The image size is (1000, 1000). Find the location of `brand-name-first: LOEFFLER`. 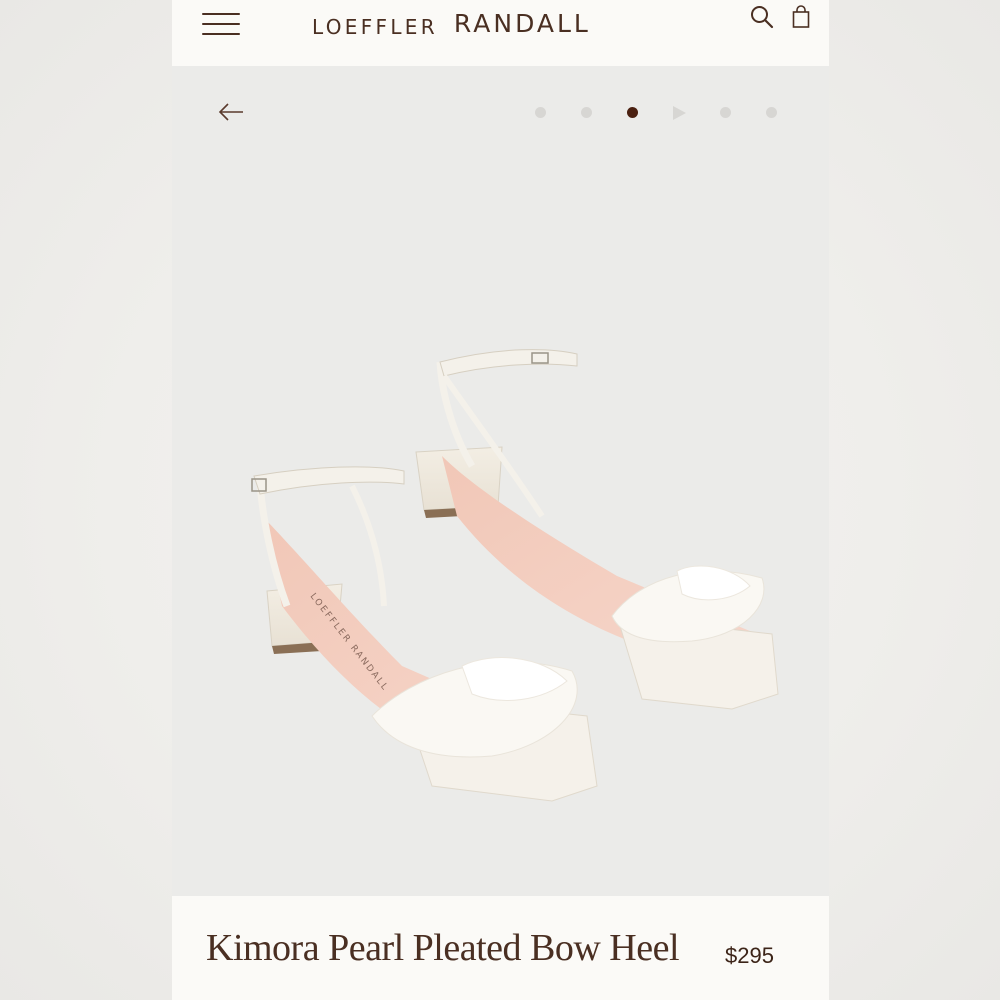

brand-name-first: LOEFFLER is located at coordinates (375, 27).